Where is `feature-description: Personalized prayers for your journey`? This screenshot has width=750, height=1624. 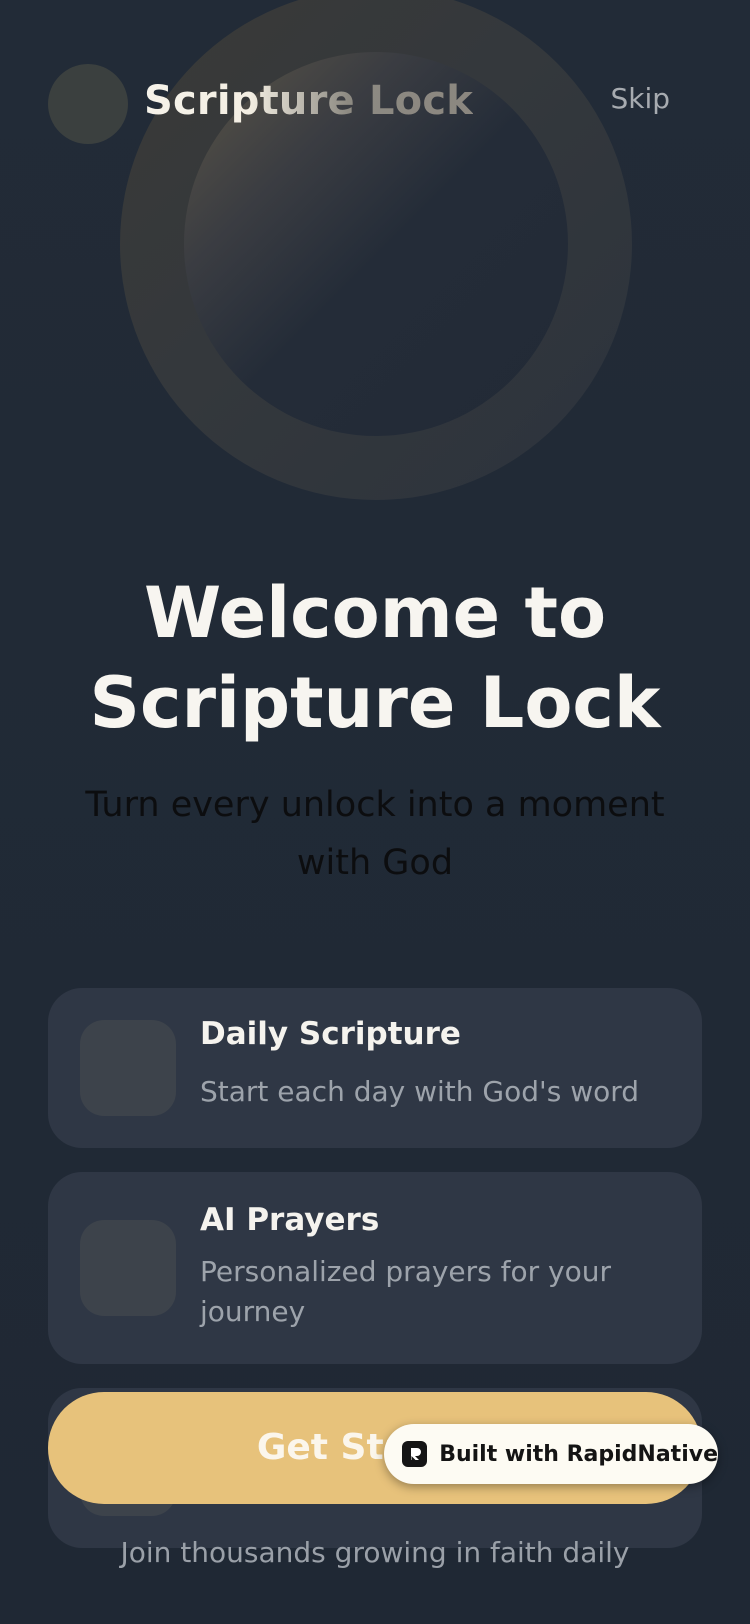 feature-description: Personalized prayers for your journey is located at coordinates (406, 1291).